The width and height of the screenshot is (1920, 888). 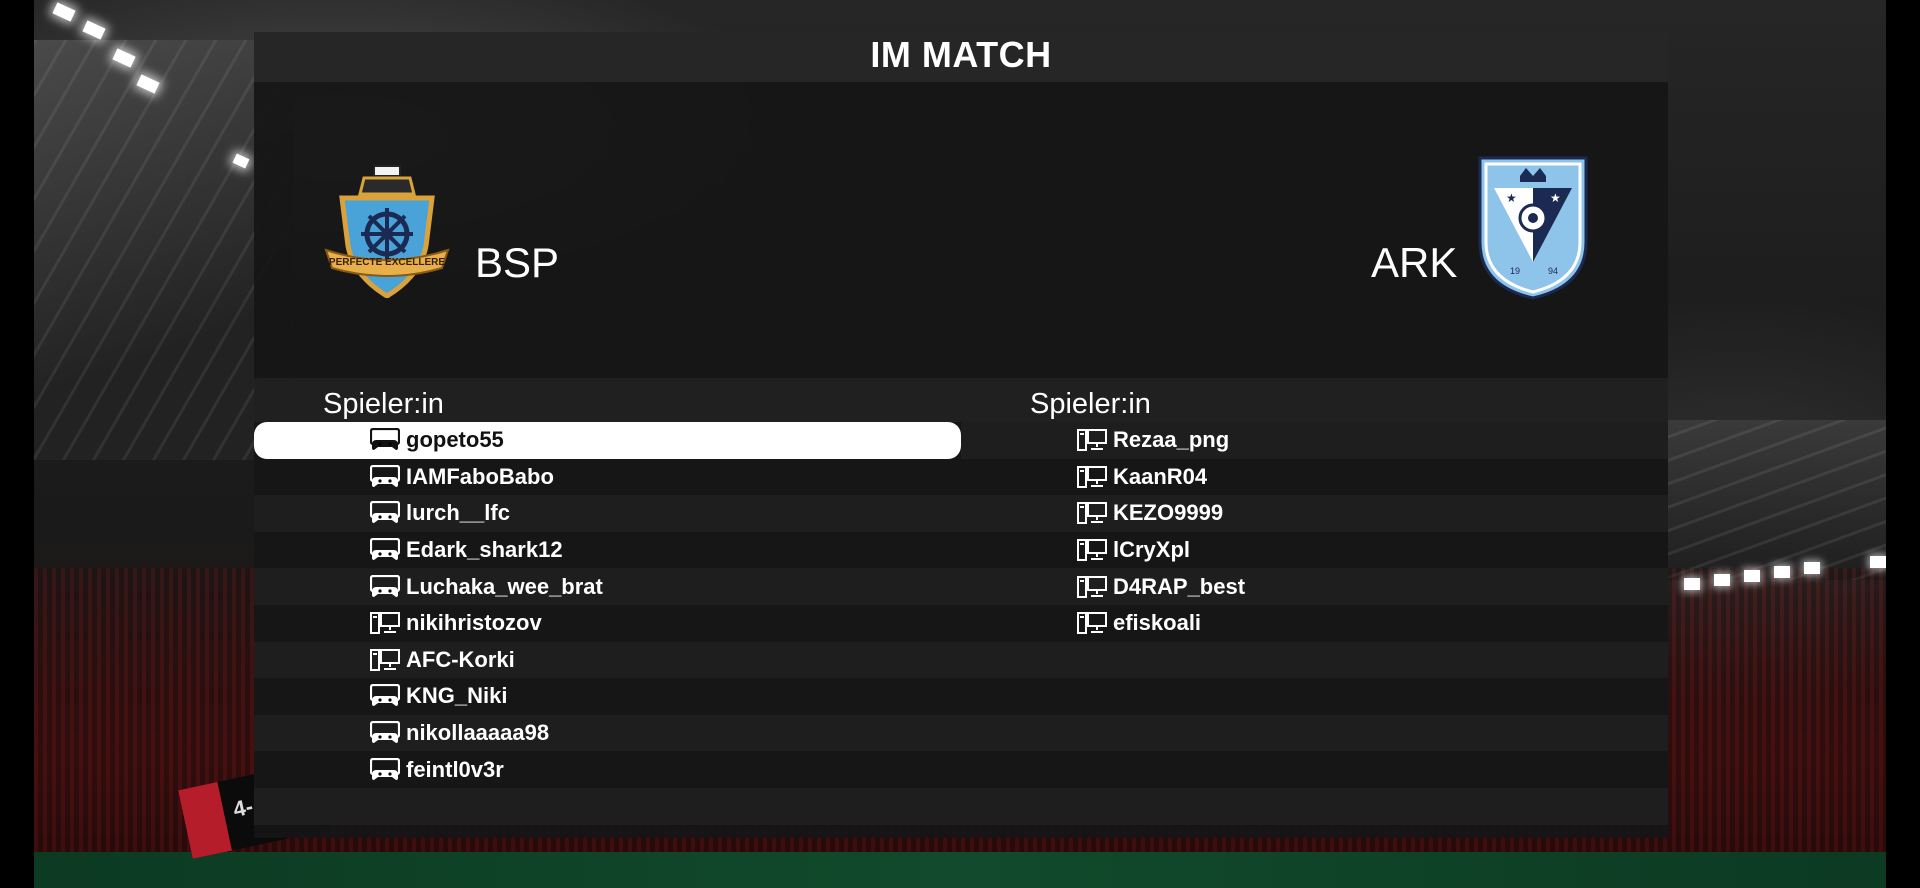 What do you see at coordinates (504, 586) in the screenshot?
I see `player-name: Luchaka_wee_brat` at bounding box center [504, 586].